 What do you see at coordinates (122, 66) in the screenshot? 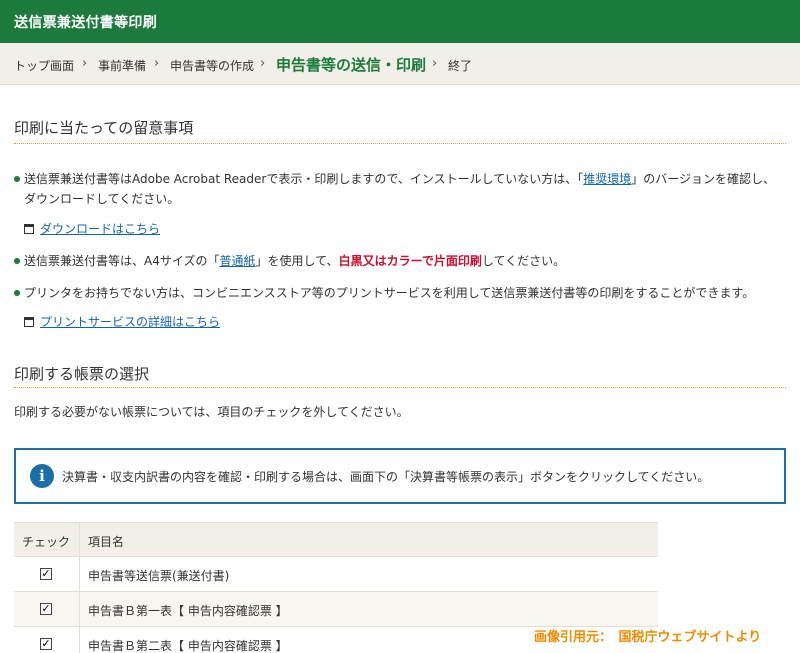
I see `breadcrumb-item-preparation: 事前準備` at bounding box center [122, 66].